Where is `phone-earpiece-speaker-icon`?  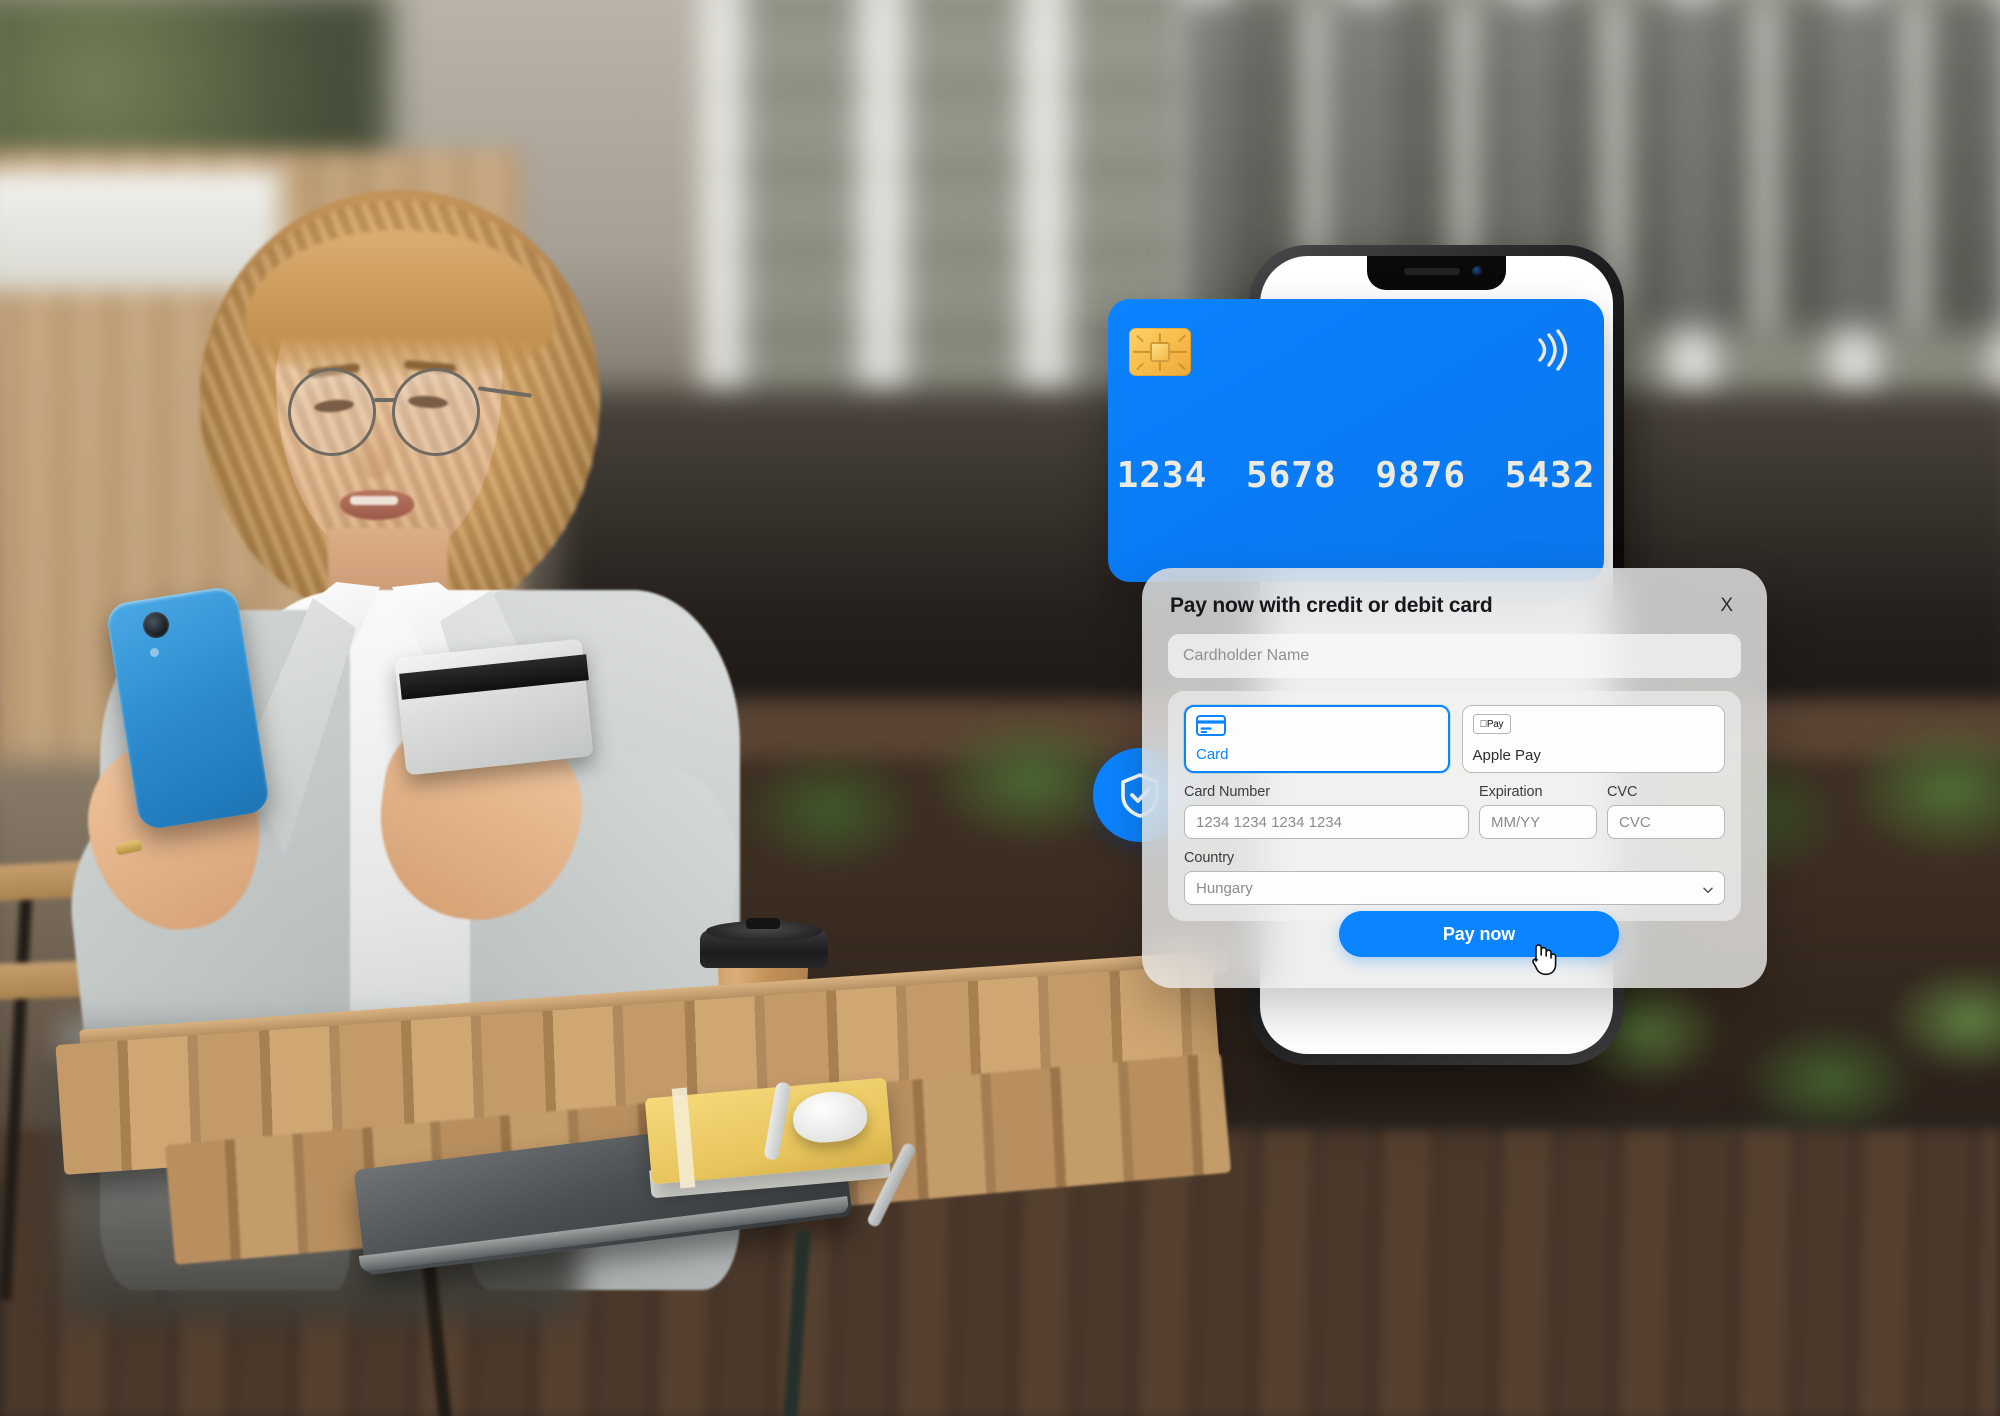 phone-earpiece-speaker-icon is located at coordinates (1432, 271).